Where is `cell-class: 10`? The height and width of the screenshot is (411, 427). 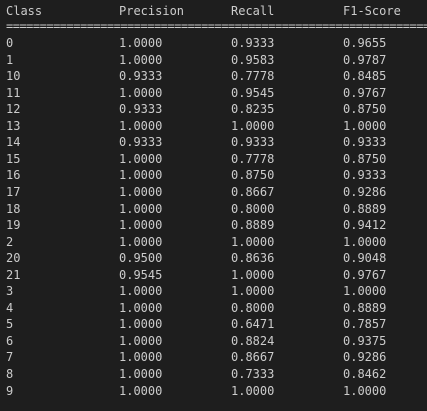 cell-class: 10 is located at coordinates (13, 76).